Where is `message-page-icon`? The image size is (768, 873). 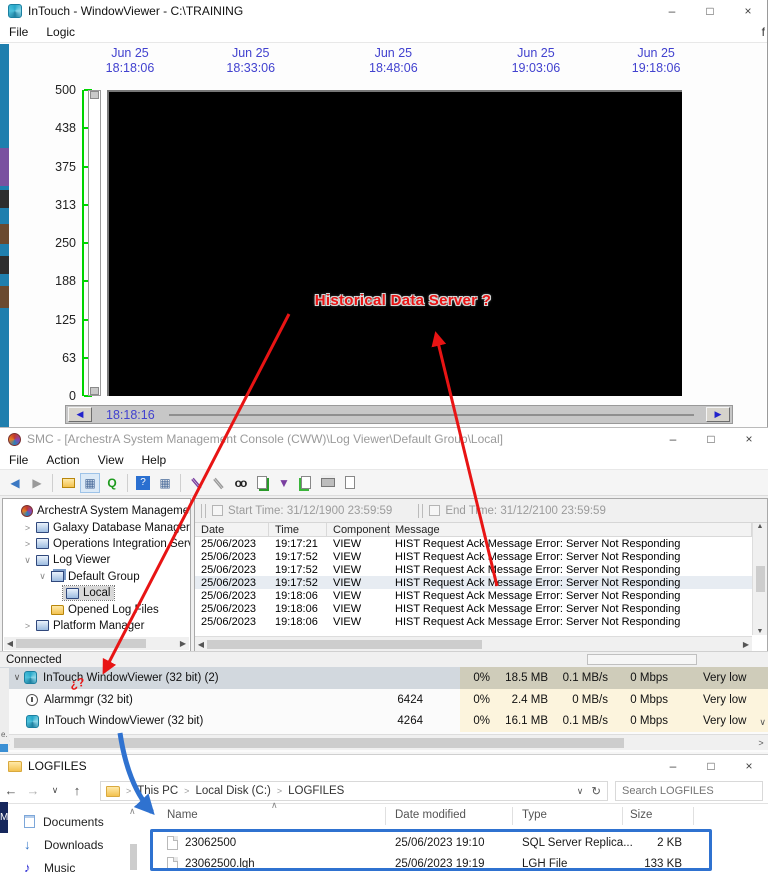
message-page-icon is located at coordinates (262, 483).